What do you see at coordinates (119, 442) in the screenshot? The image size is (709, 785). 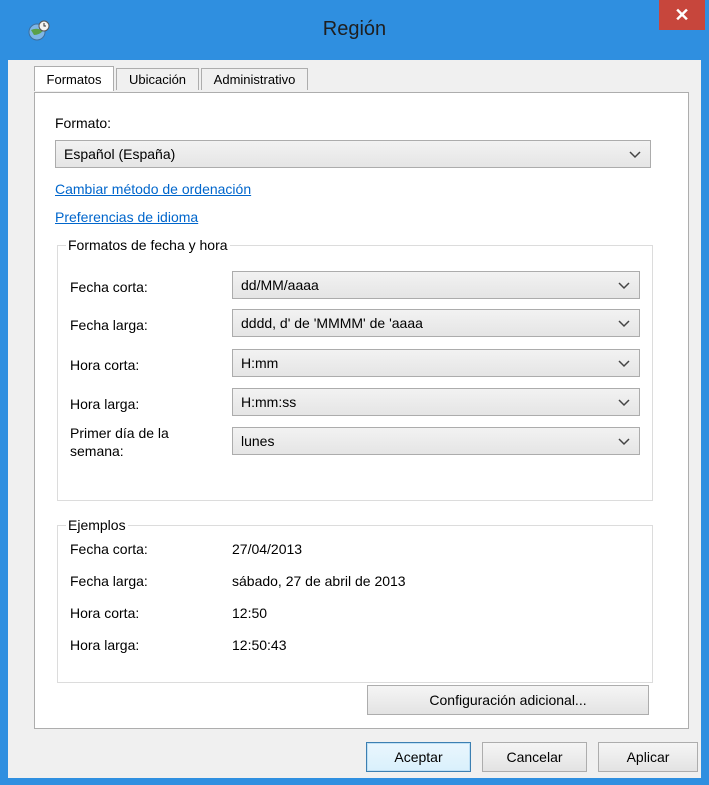 I see `first-day-of-week-label: Primer día de la semana:` at bounding box center [119, 442].